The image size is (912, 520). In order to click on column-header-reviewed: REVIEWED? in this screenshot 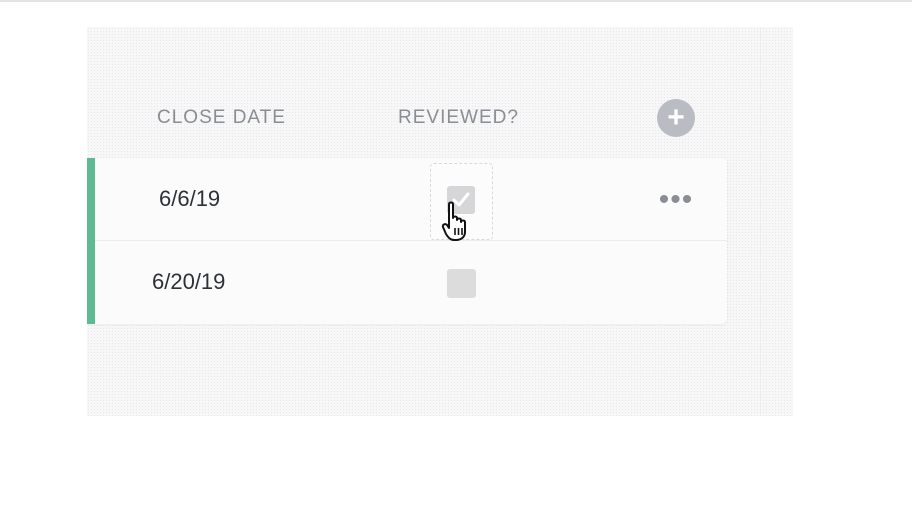, I will do `click(458, 118)`.